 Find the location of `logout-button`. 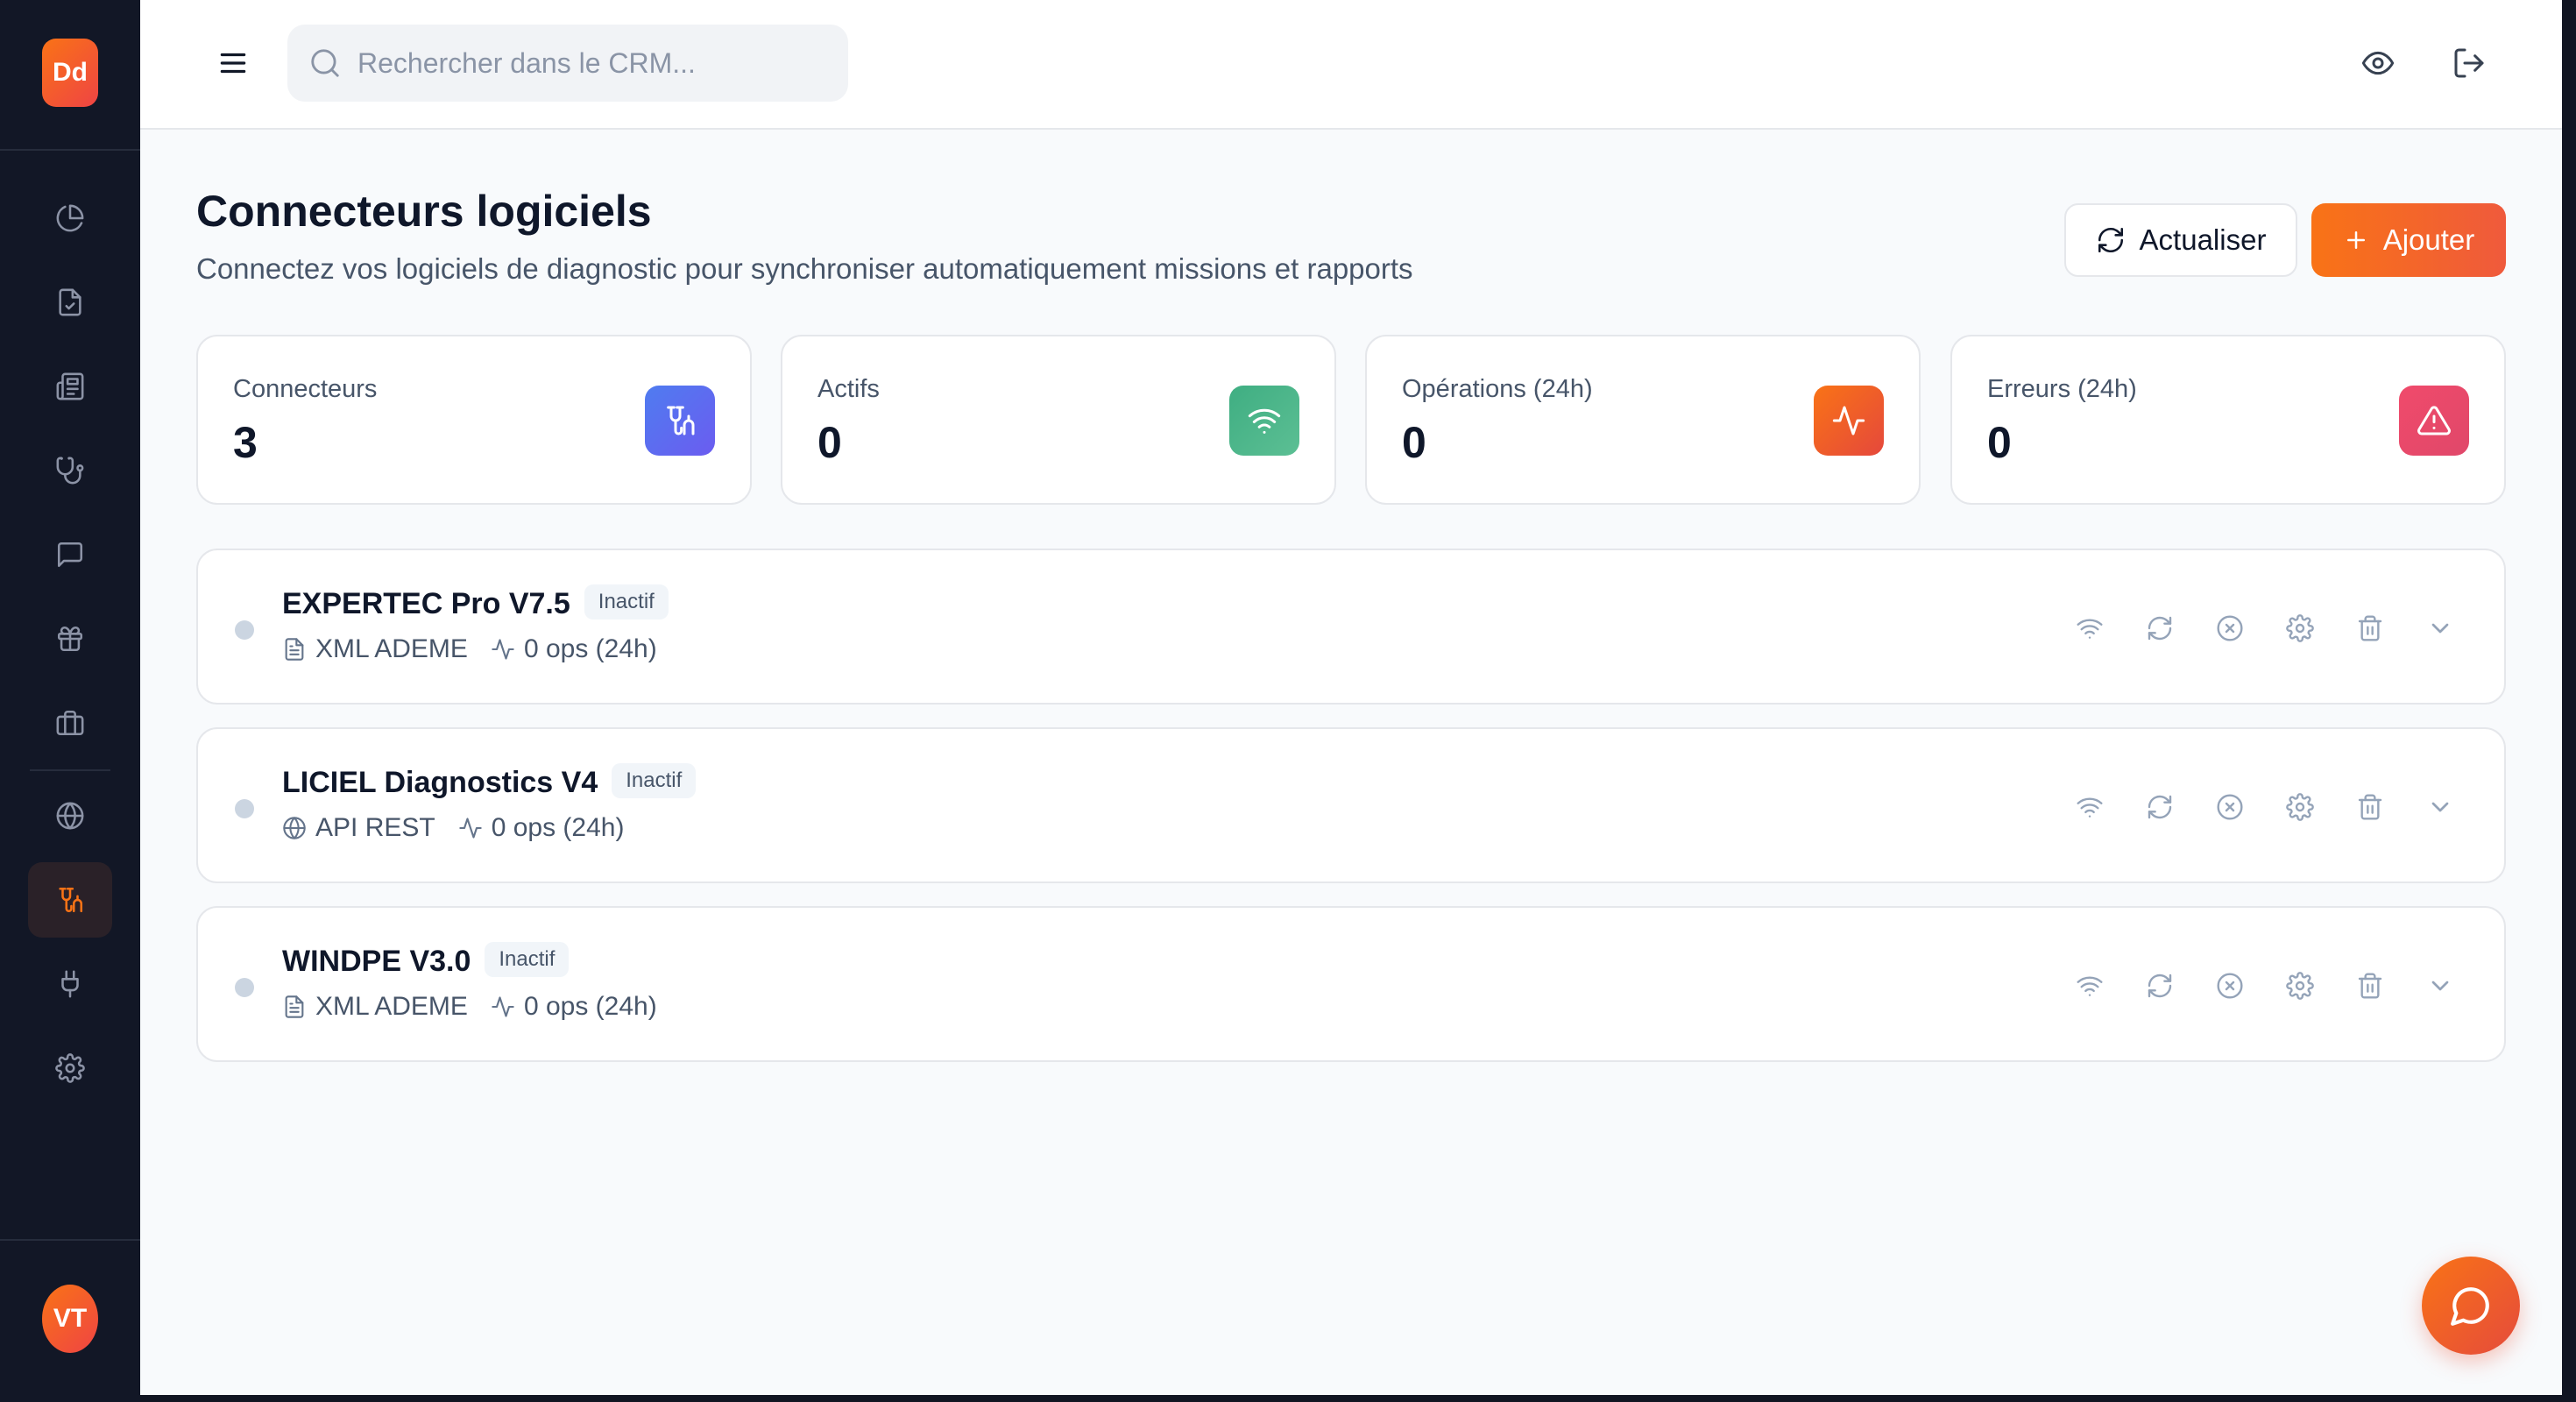

logout-button is located at coordinates (2469, 64).